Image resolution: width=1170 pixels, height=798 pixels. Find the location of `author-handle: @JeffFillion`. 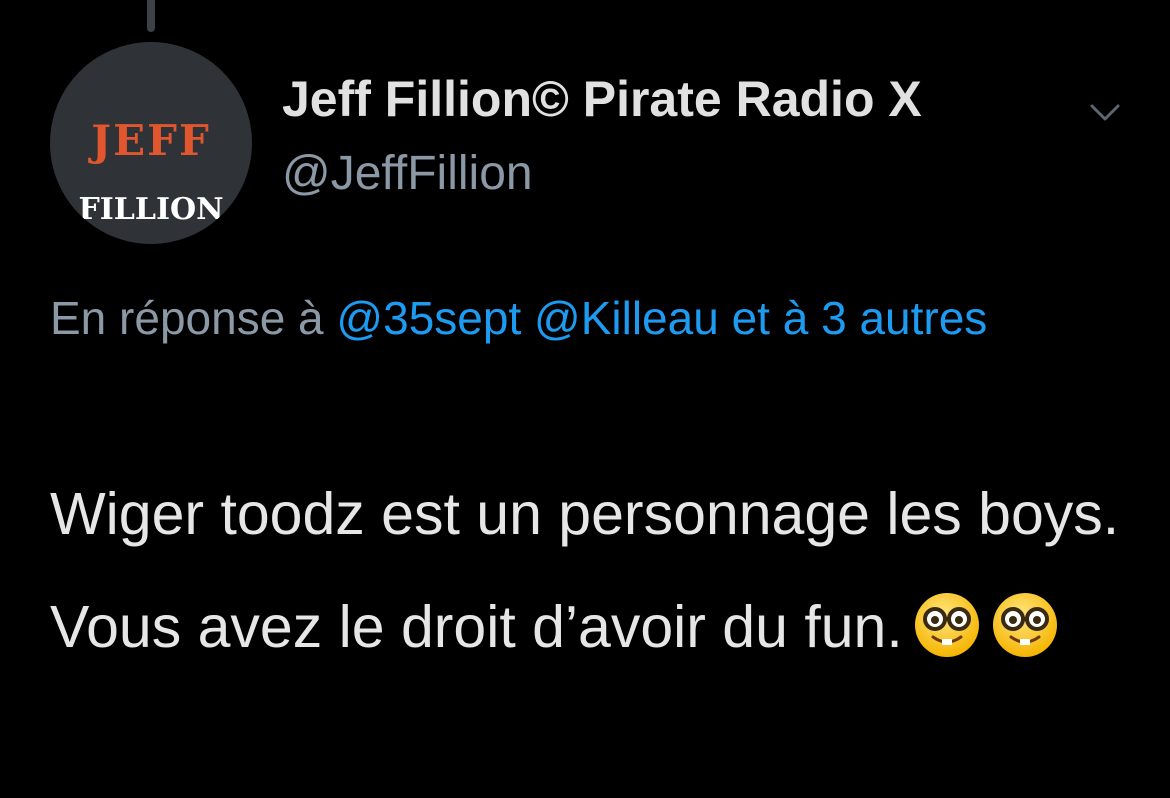

author-handle: @JeffFillion is located at coordinates (407, 174).